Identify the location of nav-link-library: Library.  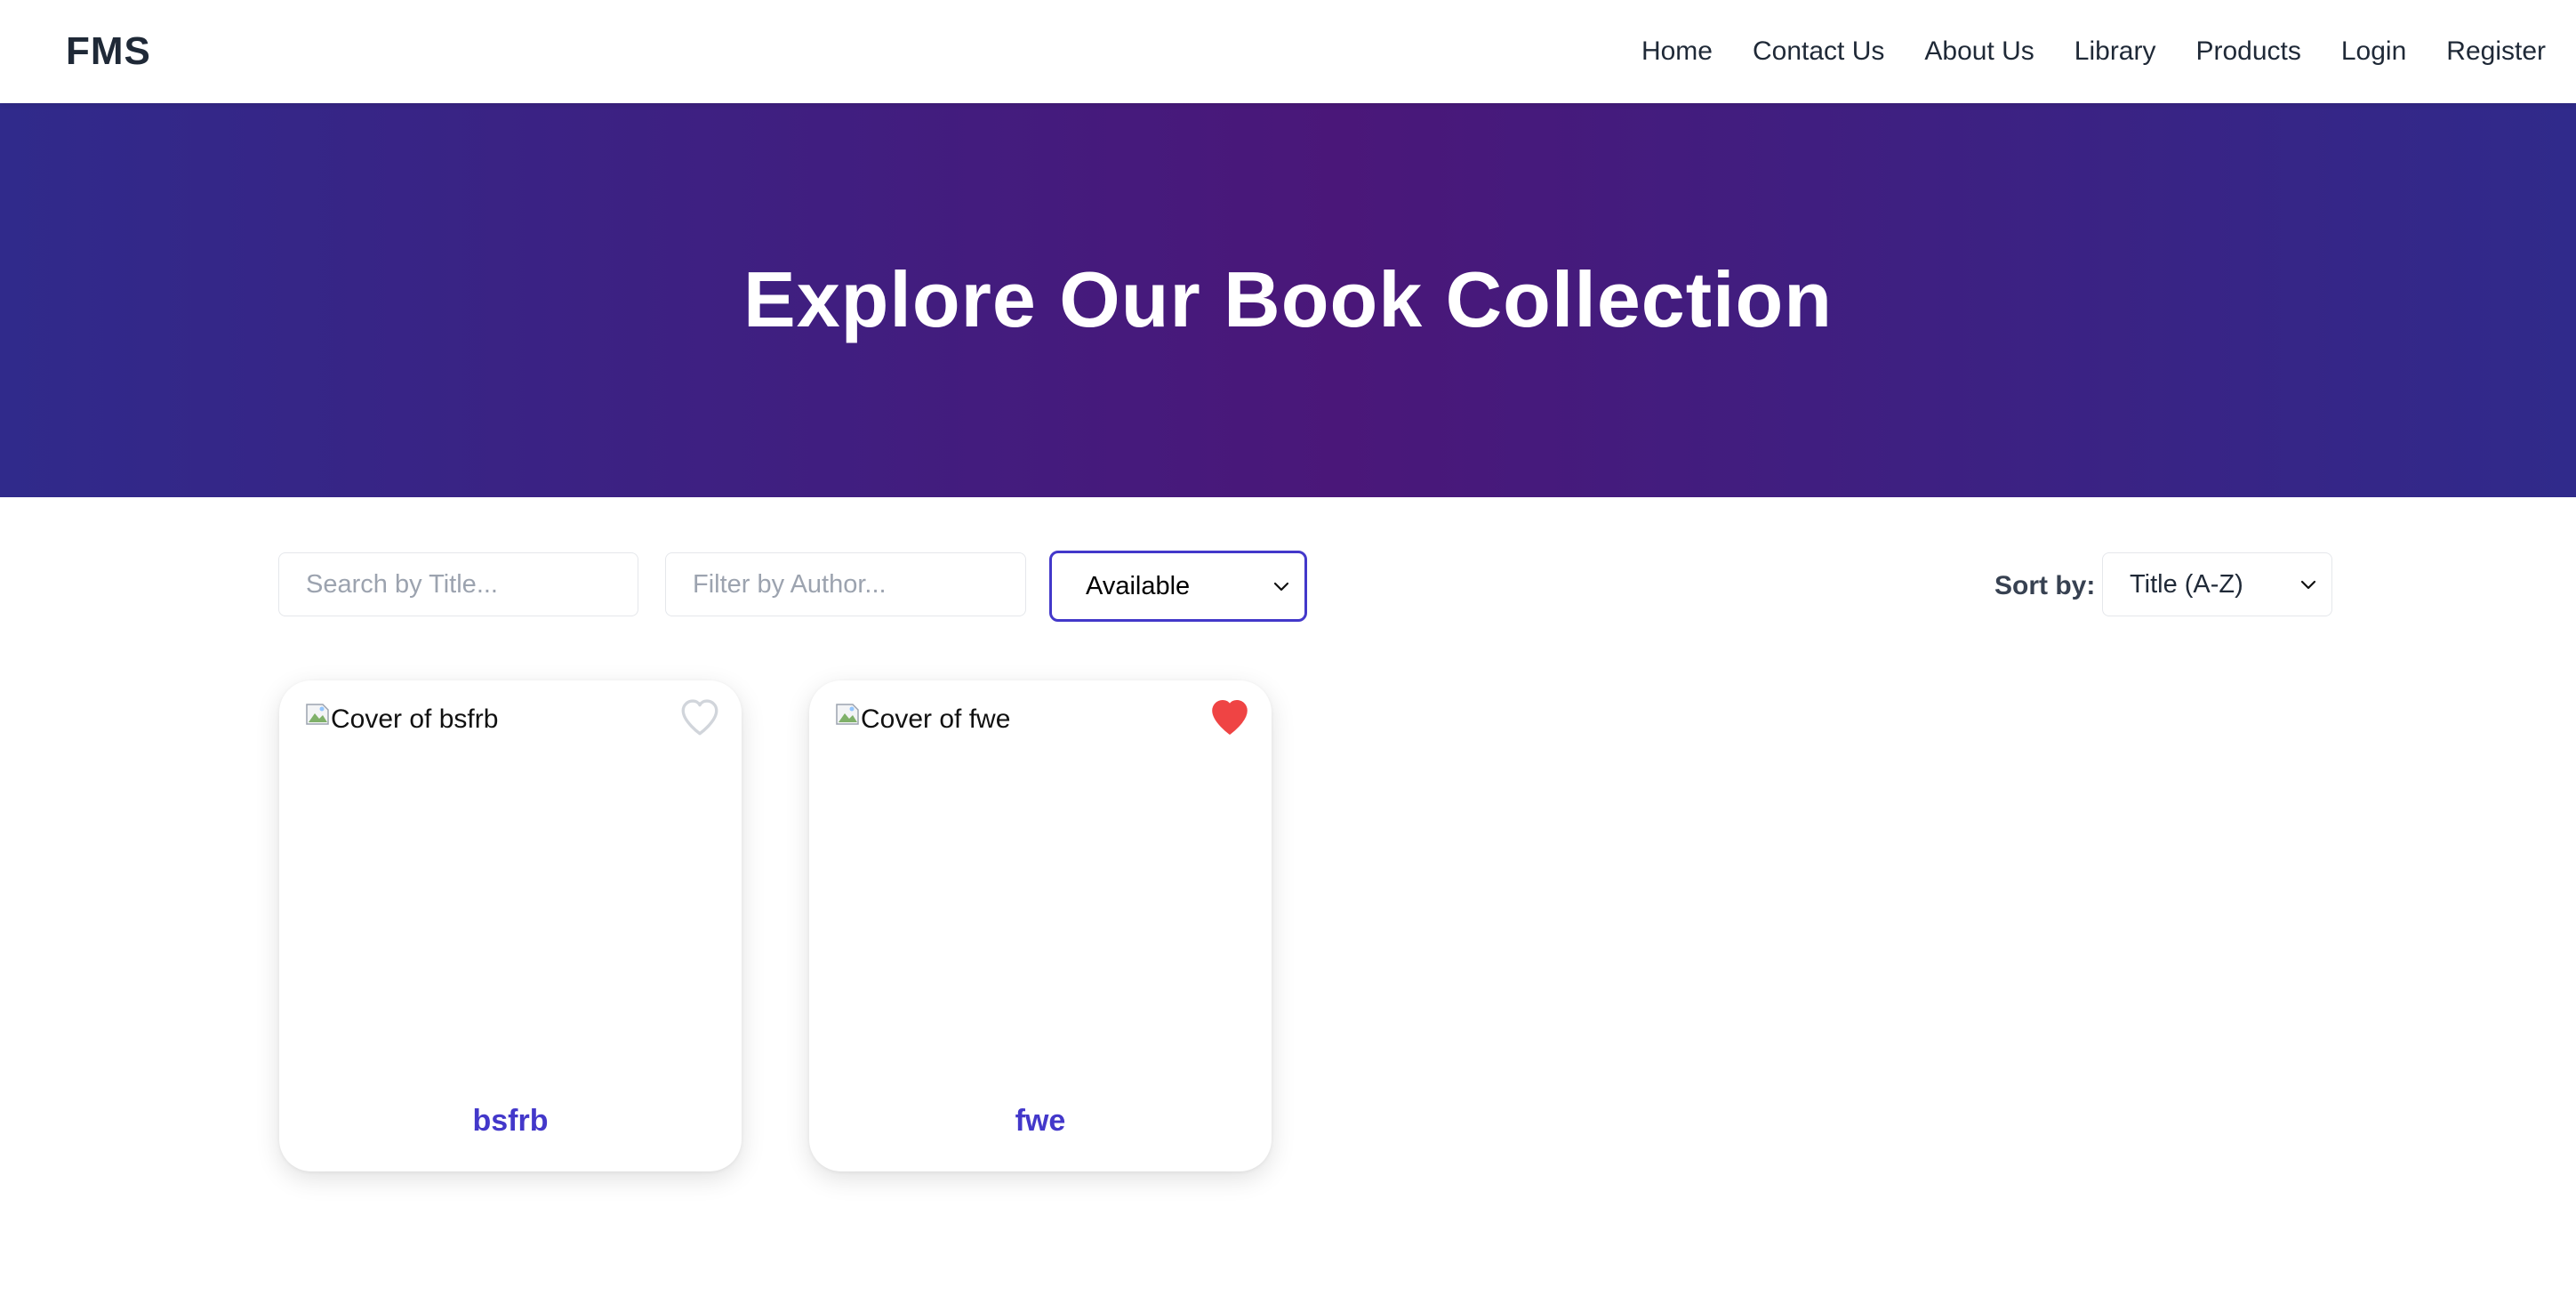
(2115, 51).